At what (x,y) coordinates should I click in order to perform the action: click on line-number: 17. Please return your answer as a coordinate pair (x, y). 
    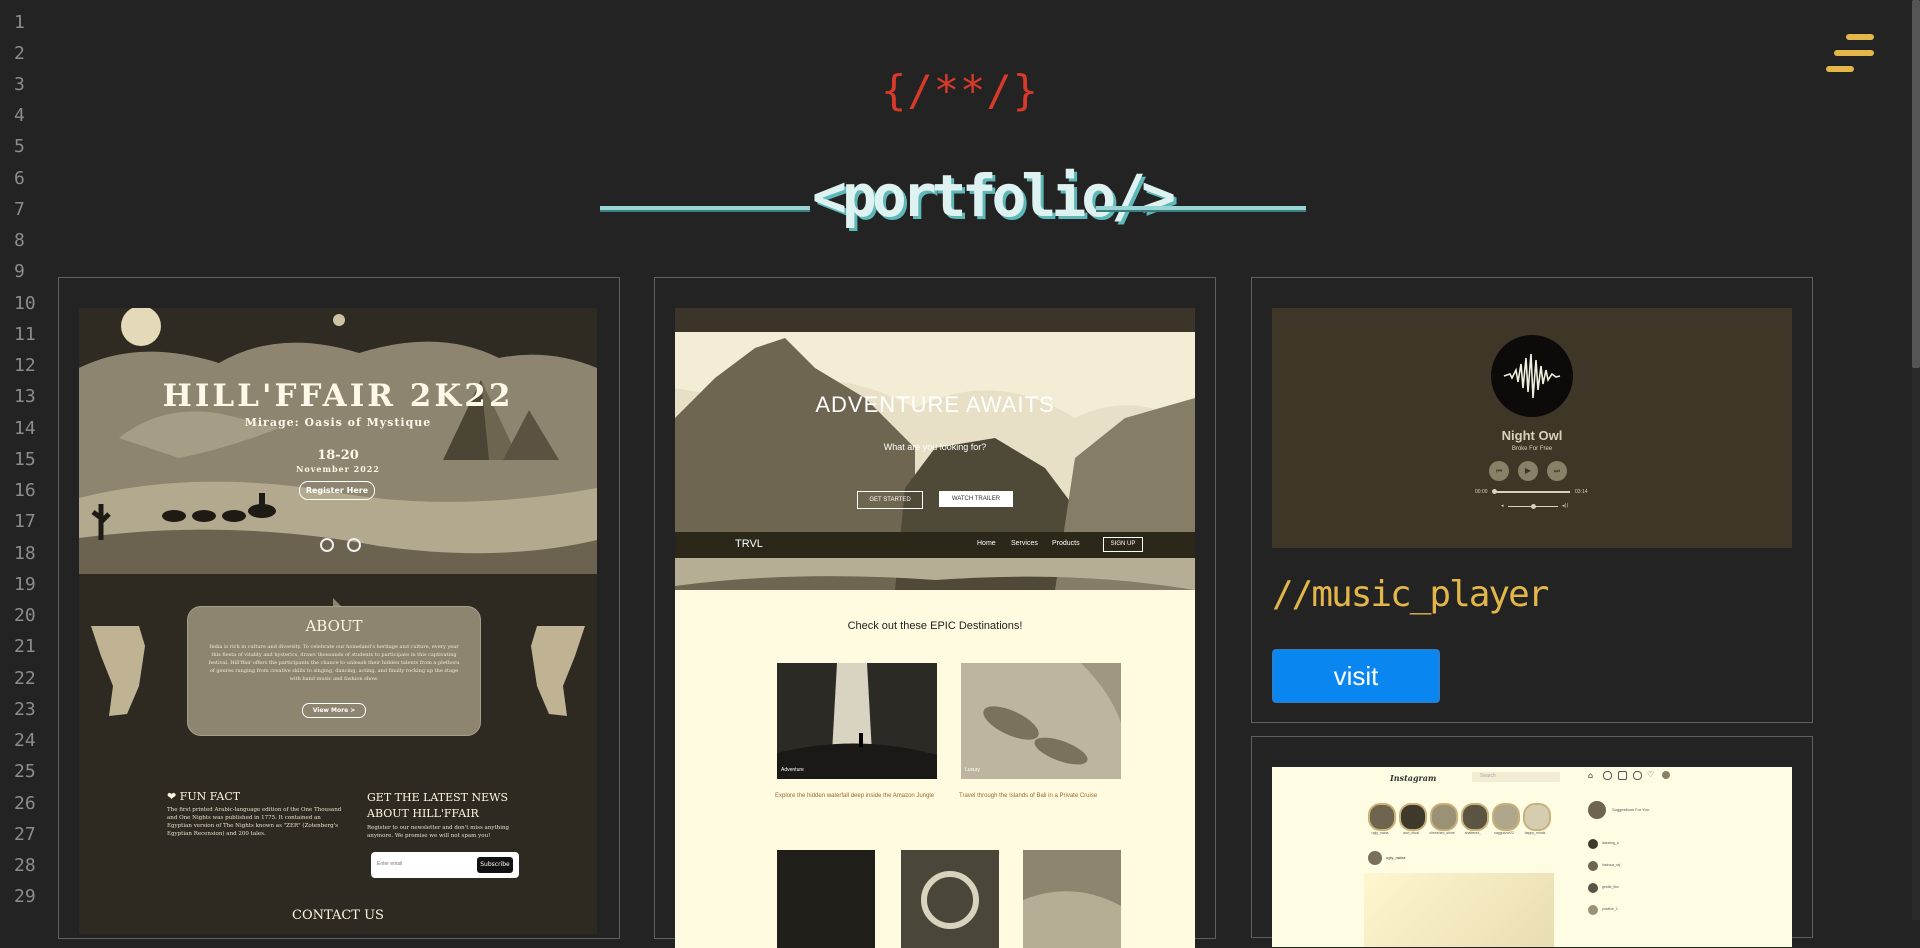
    Looking at the image, I should click on (25, 521).